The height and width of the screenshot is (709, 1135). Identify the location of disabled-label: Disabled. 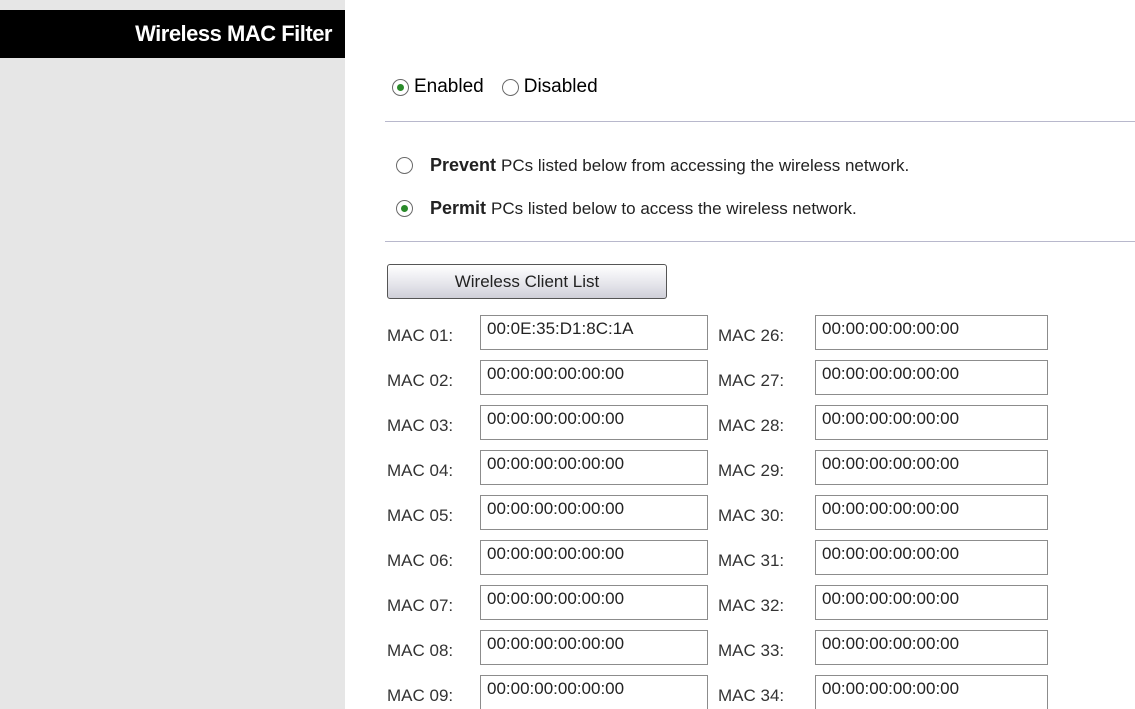
(560, 86).